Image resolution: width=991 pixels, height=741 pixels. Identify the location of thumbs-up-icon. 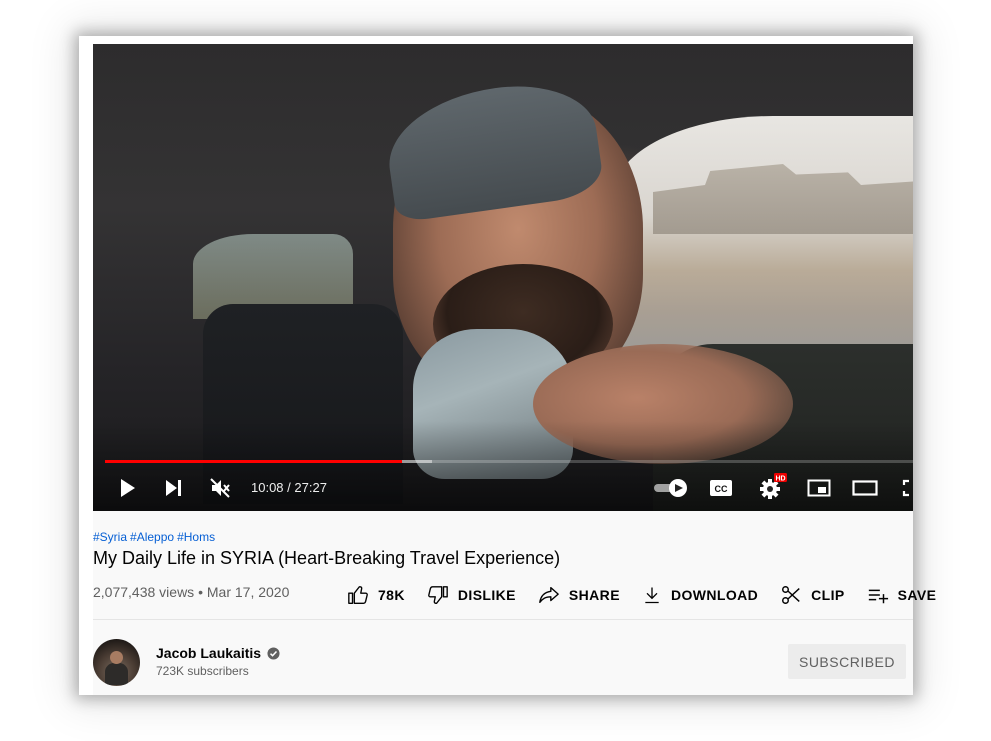
(358, 595).